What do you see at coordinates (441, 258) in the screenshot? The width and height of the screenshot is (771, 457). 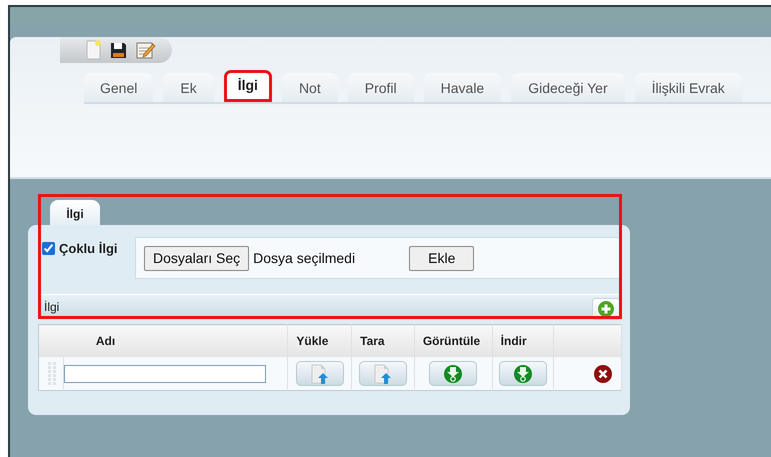 I see `add-button: Ekle` at bounding box center [441, 258].